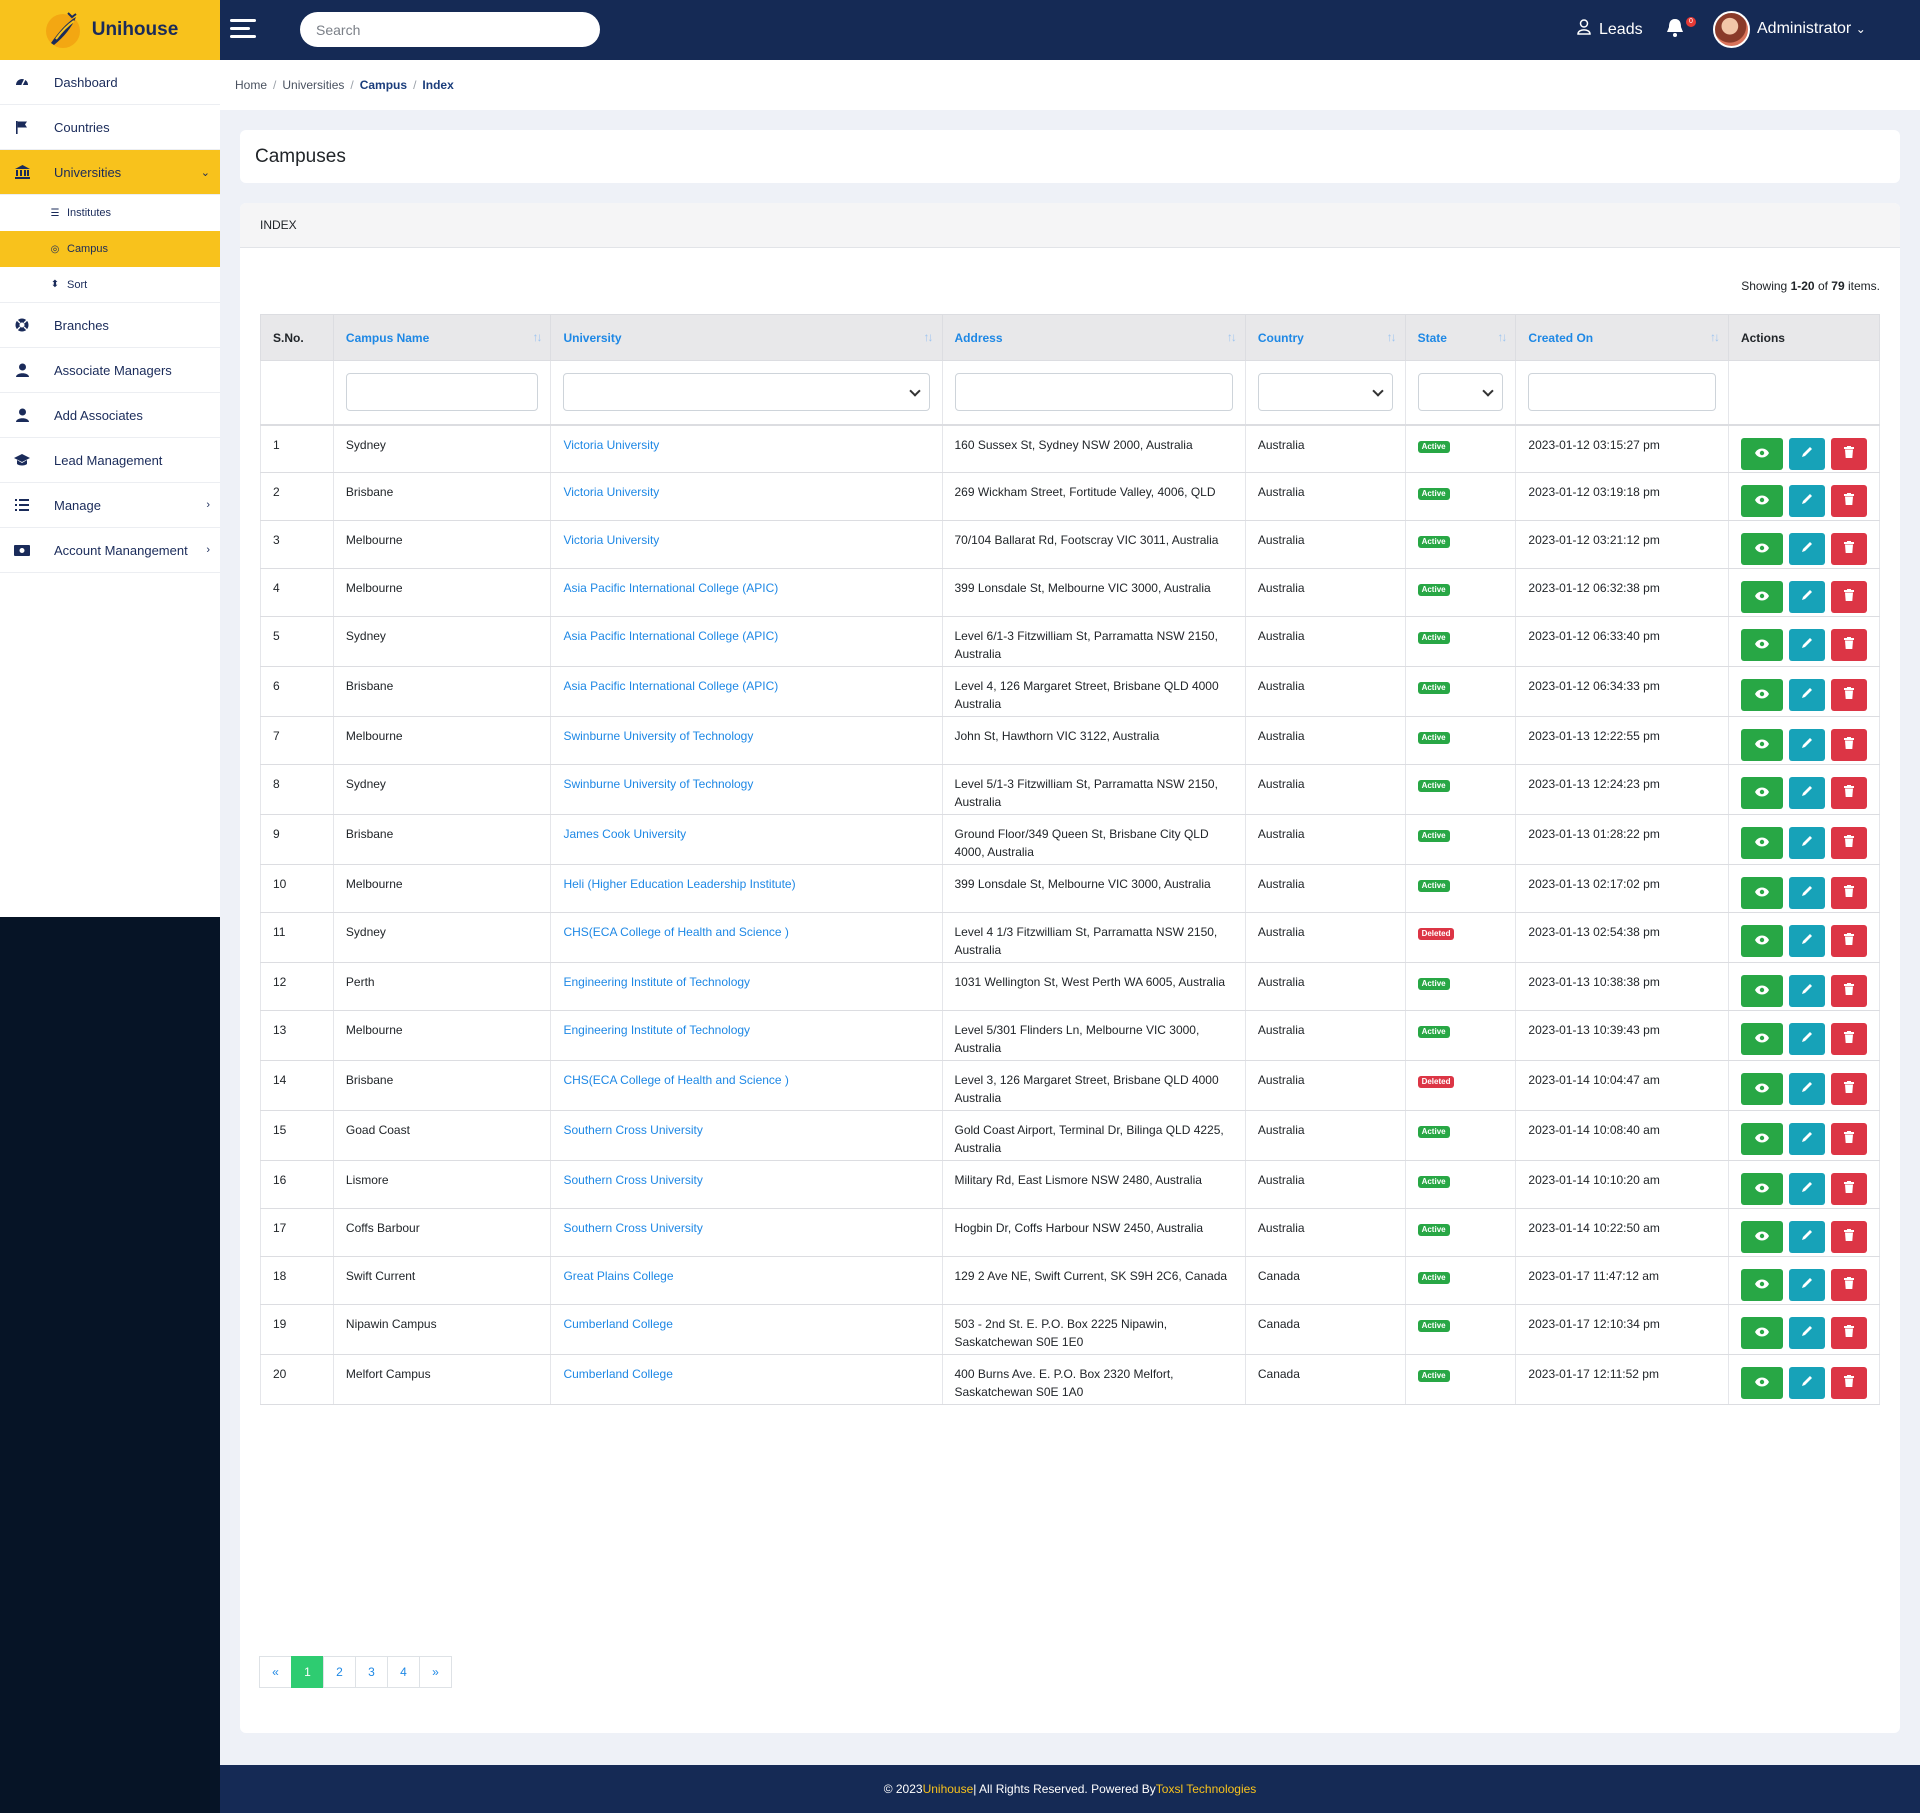 The image size is (1920, 1813). I want to click on sidebar-item-universities: Universities ⌄, so click(110, 172).